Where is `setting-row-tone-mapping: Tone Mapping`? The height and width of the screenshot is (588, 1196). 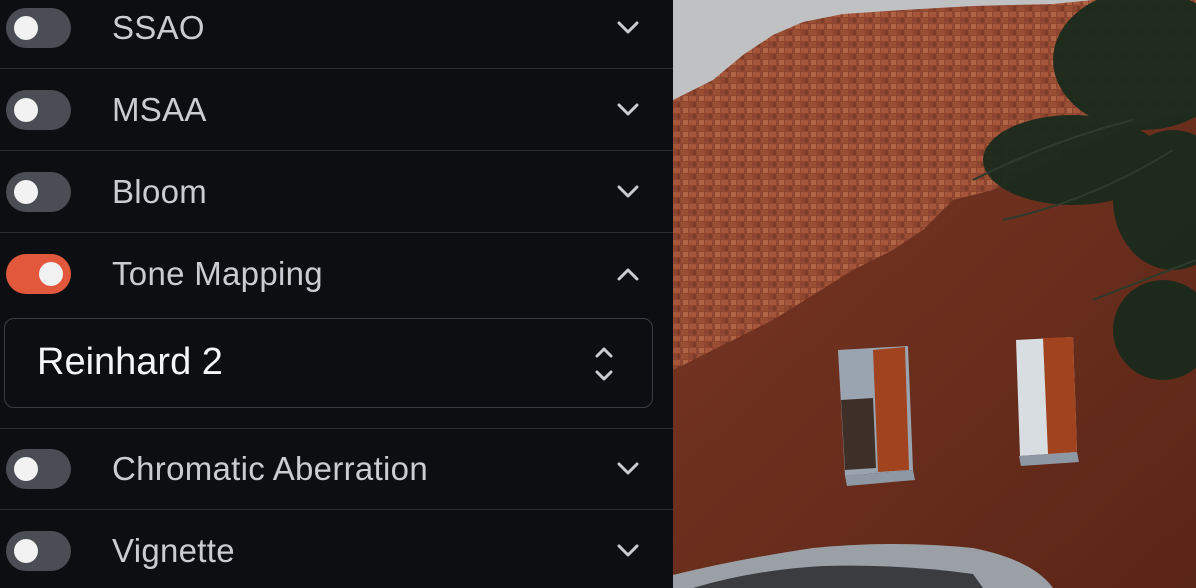
setting-row-tone-mapping: Tone Mapping is located at coordinates (336, 274).